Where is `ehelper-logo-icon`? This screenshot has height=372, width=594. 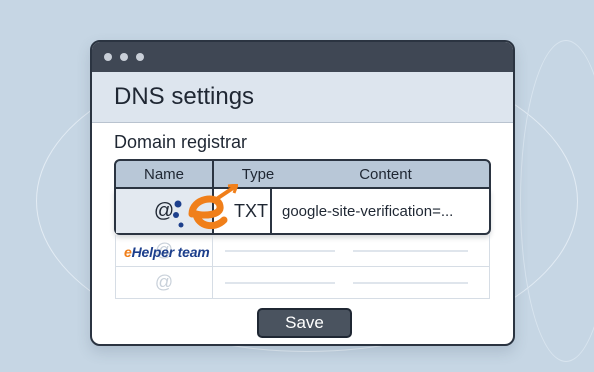
ehelper-logo-icon is located at coordinates (205, 207).